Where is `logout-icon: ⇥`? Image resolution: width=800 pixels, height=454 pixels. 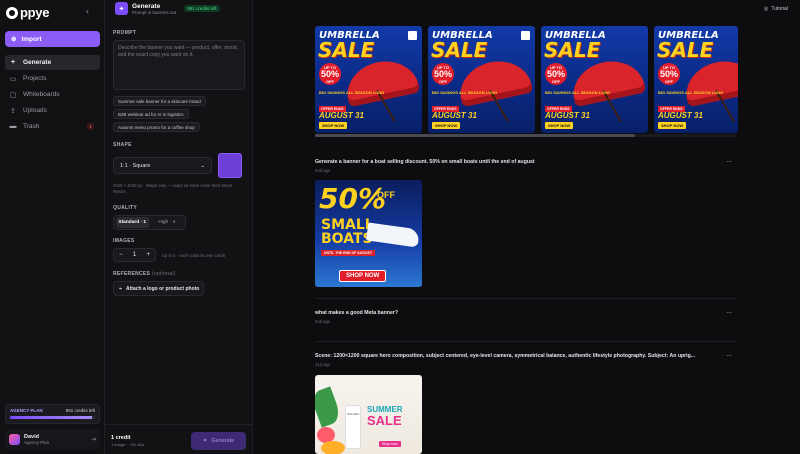 logout-icon: ⇥ is located at coordinates (93, 439).